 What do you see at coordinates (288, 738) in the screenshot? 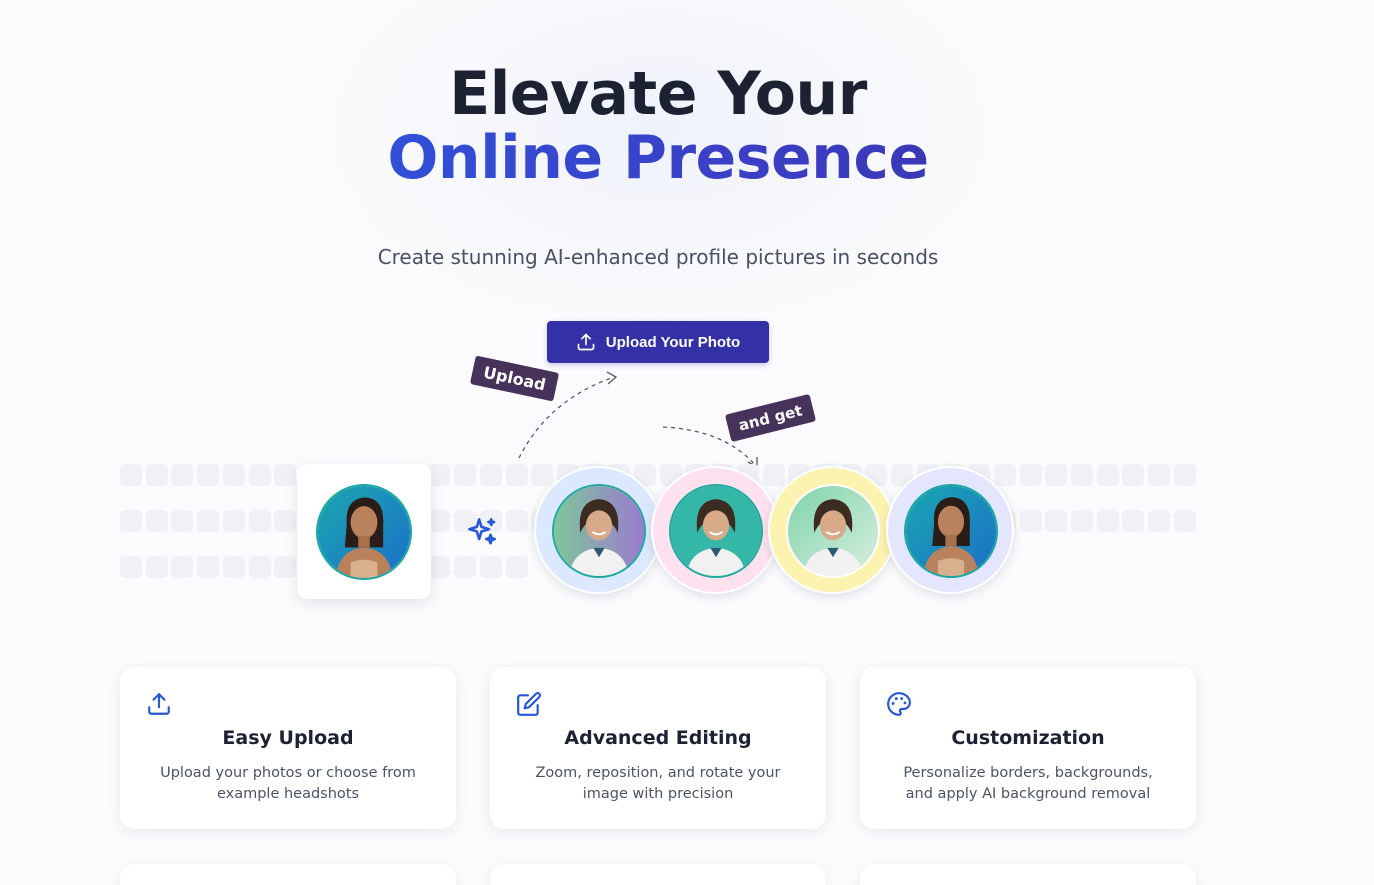
I see `feature-title: Easy Upload` at bounding box center [288, 738].